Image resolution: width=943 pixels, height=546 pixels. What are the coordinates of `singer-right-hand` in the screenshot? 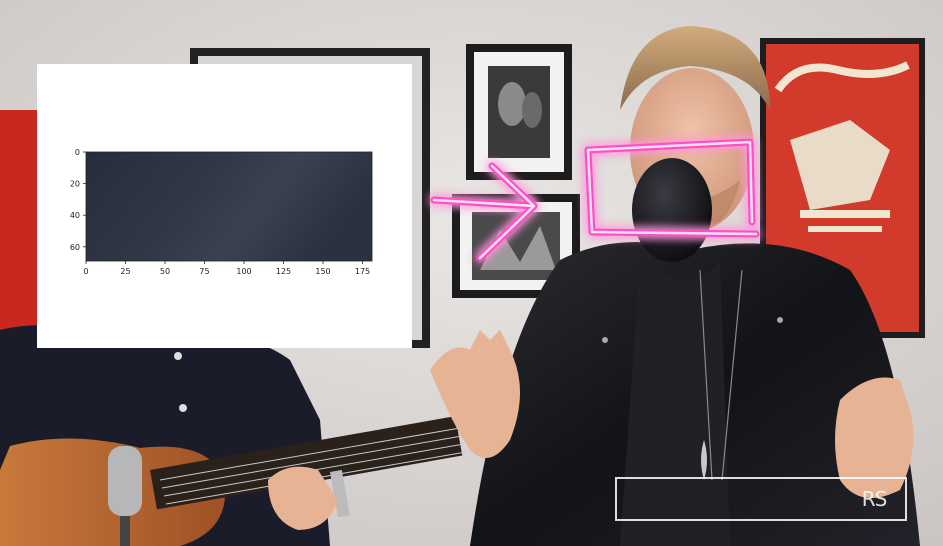 It's located at (874, 437).